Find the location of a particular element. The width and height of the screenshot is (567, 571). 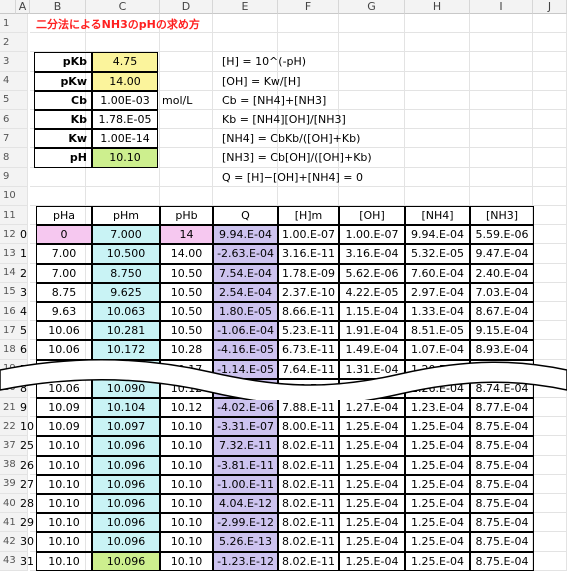

table-cell: -2.63.E-04 is located at coordinates (245, 254).